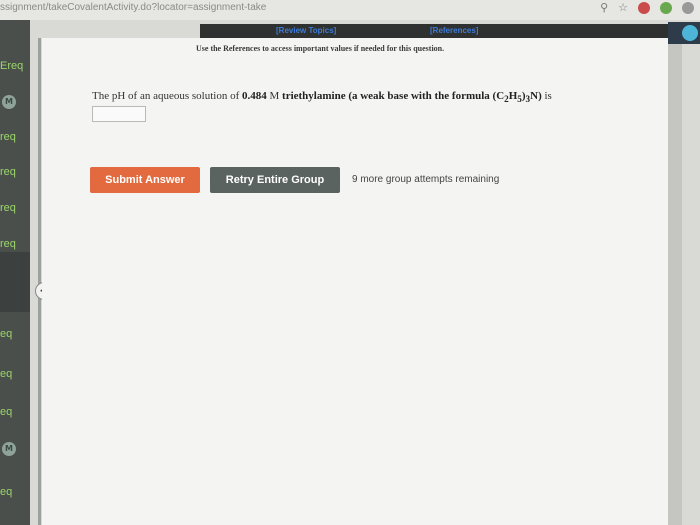 Image resolution: width=700 pixels, height=525 pixels. I want to click on sidebar-active-highlight, so click(15, 282).